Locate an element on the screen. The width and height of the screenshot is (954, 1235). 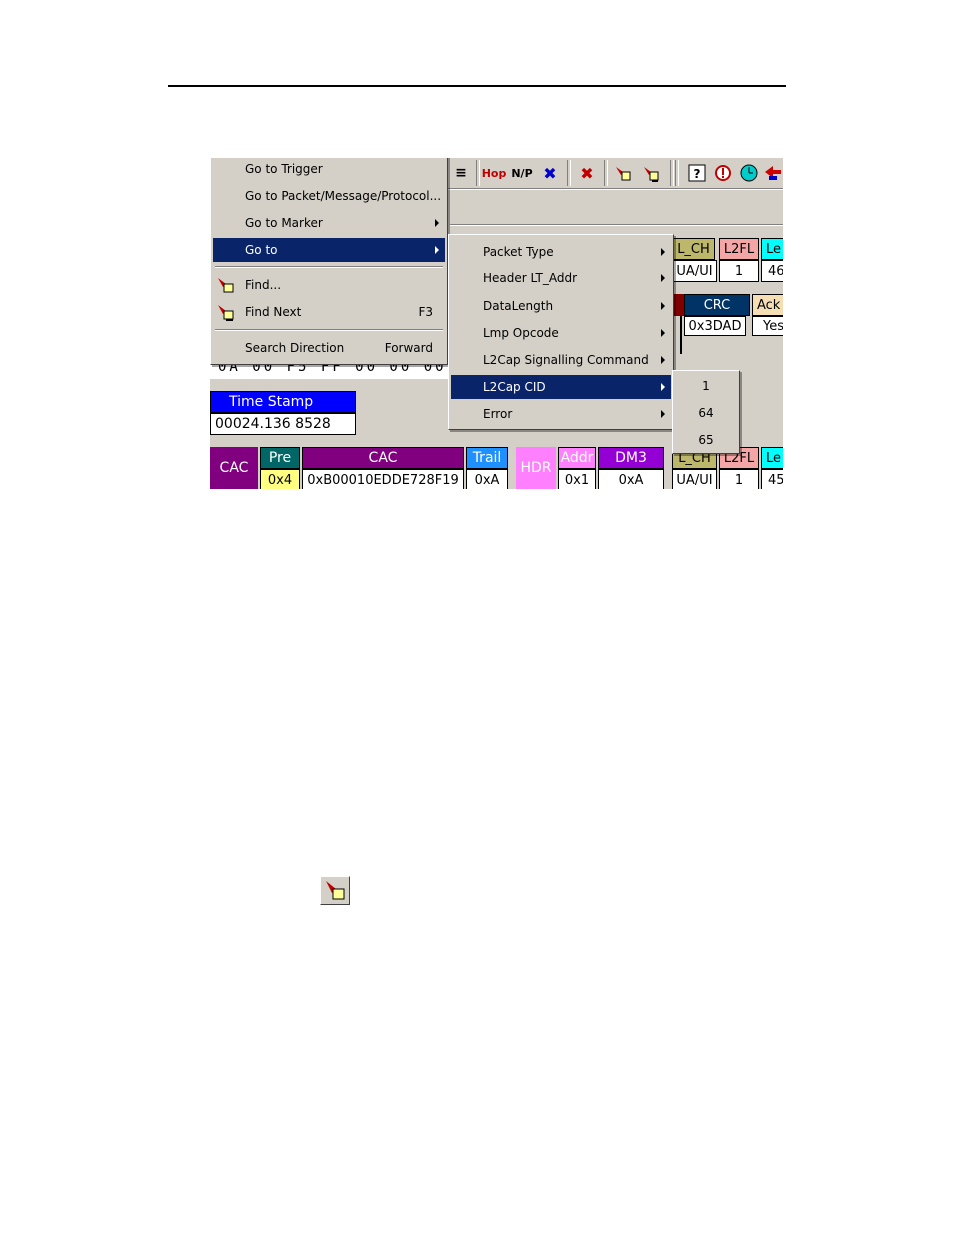
help-icon: ? is located at coordinates (697, 173).